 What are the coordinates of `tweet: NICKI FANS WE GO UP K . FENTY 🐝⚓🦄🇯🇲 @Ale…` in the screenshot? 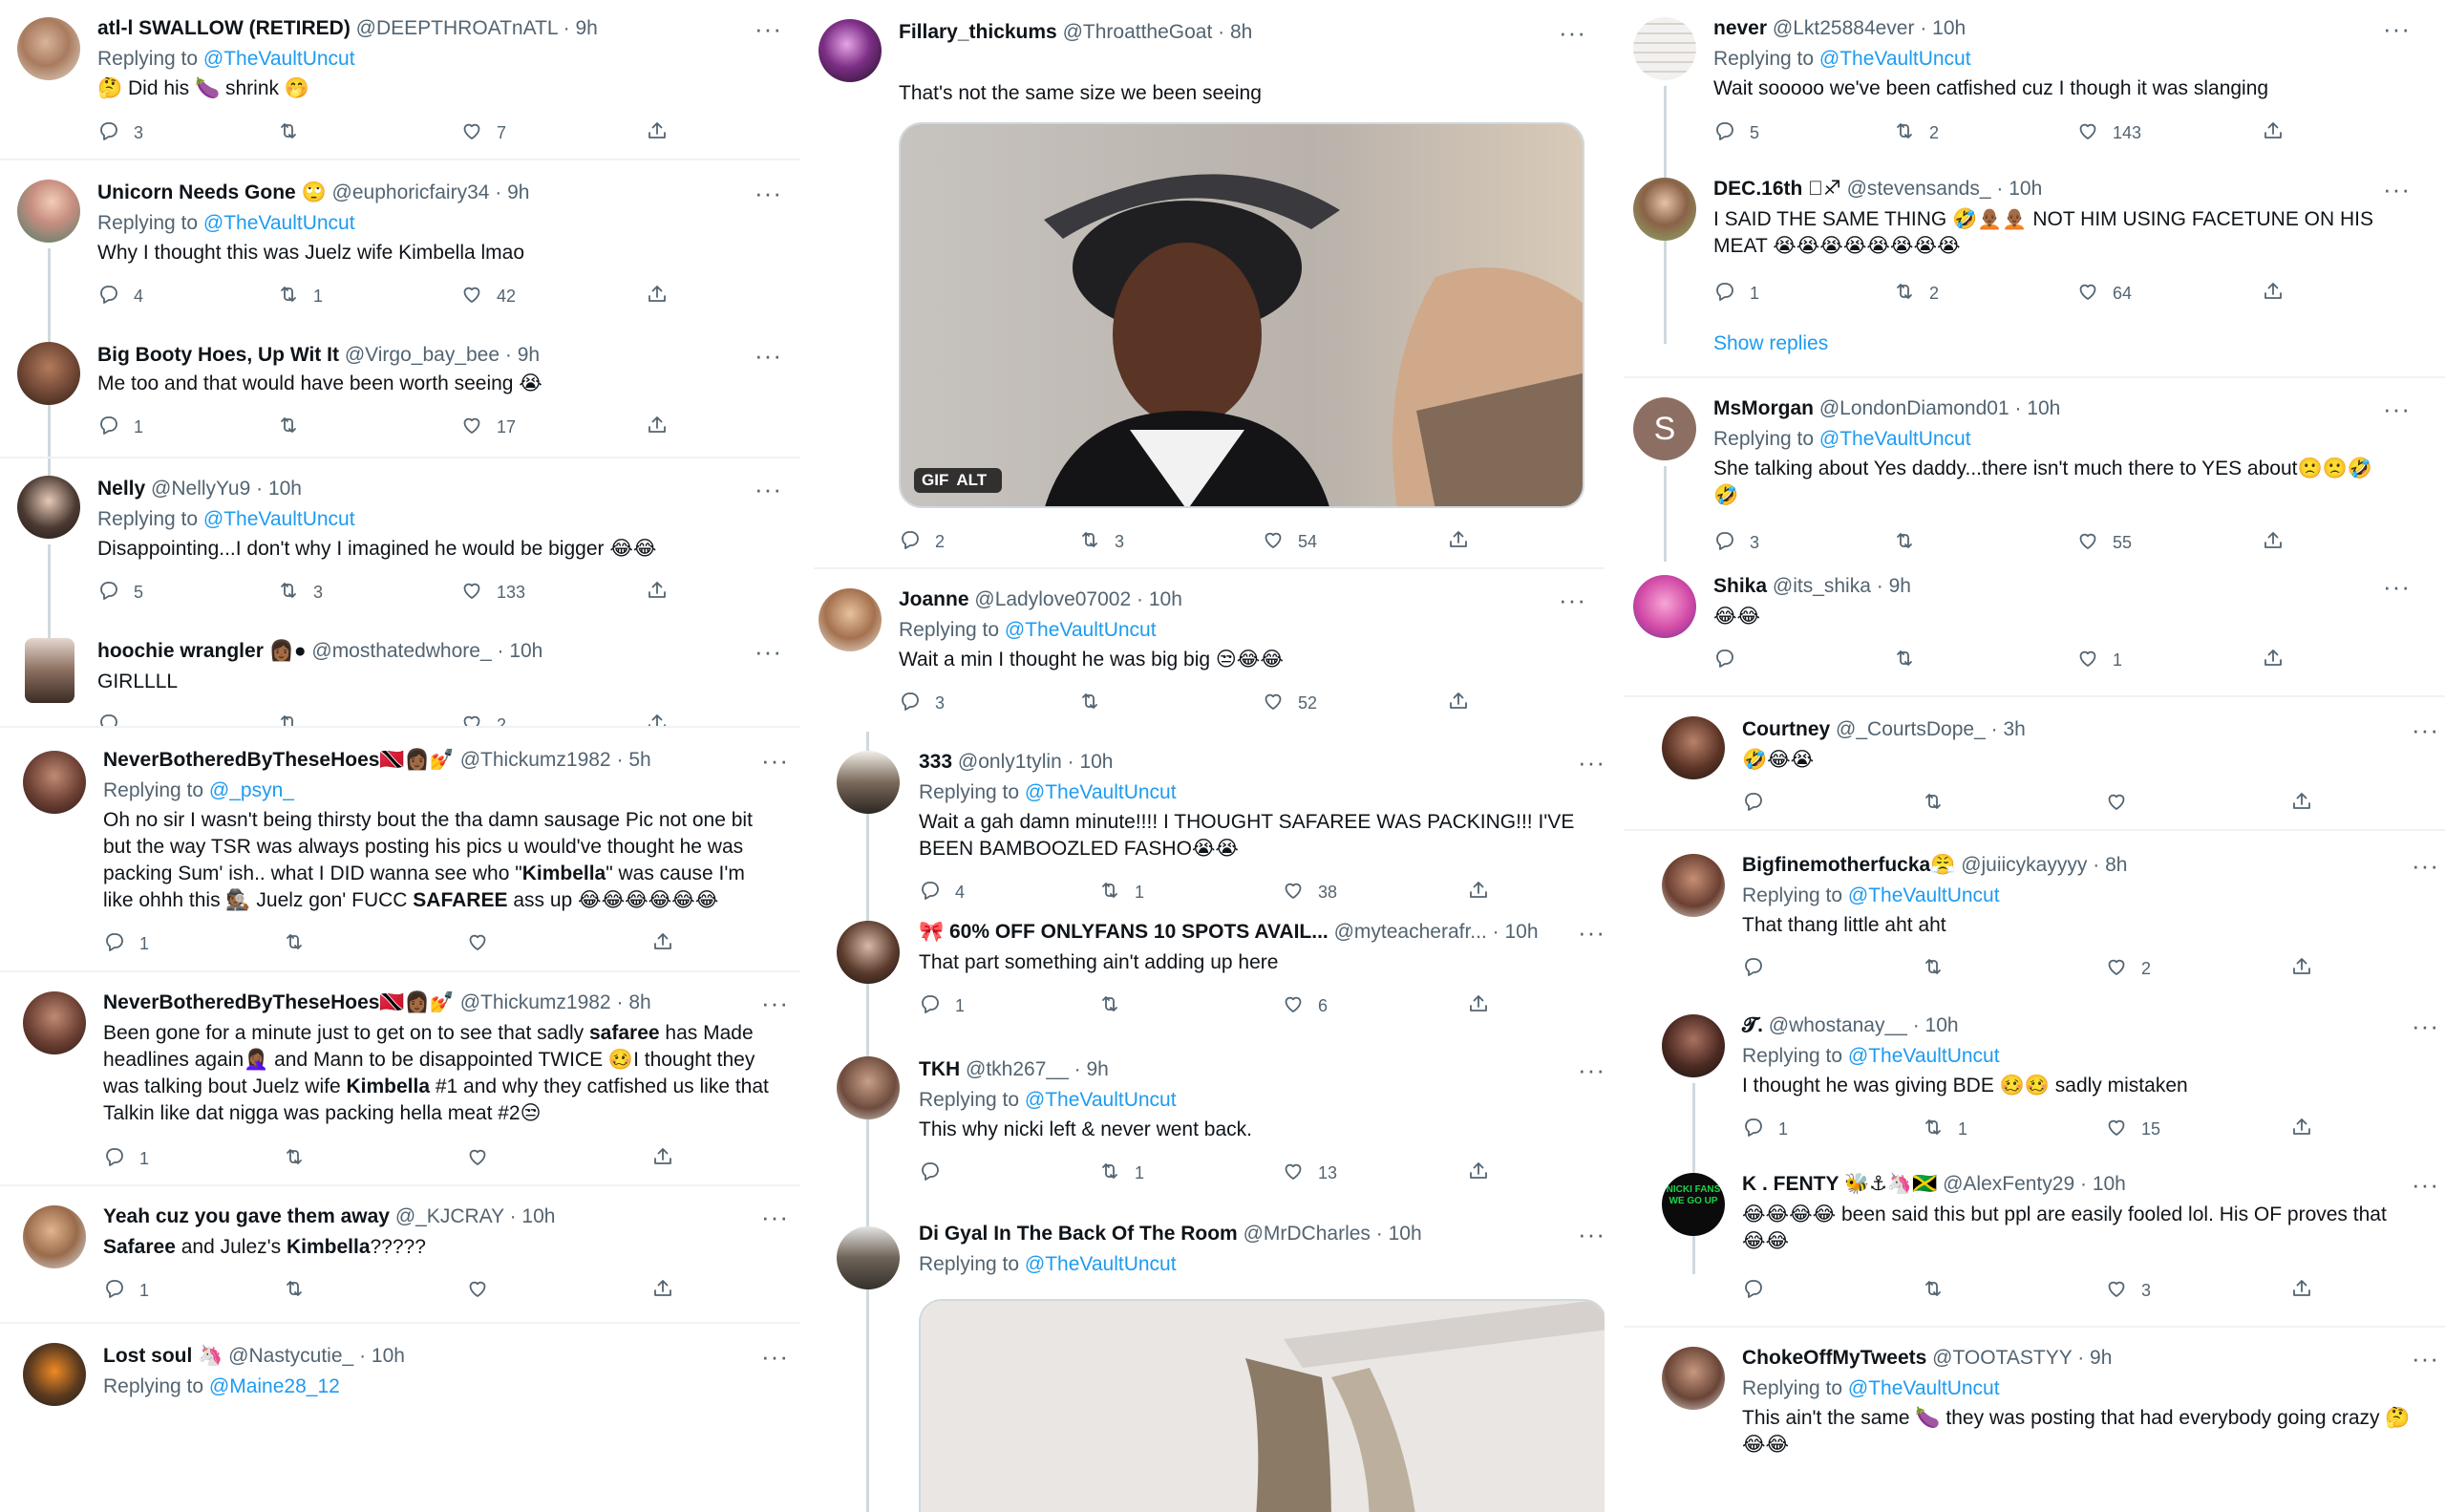 It's located at (2035, 1249).